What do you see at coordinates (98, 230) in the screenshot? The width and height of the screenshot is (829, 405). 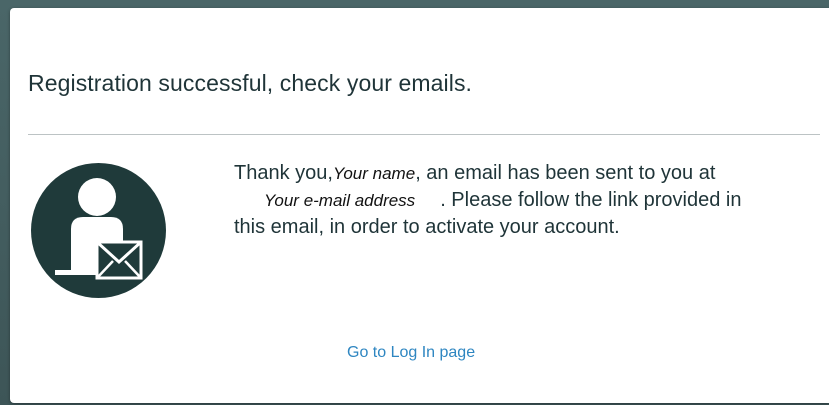 I see `user-email-icon` at bounding box center [98, 230].